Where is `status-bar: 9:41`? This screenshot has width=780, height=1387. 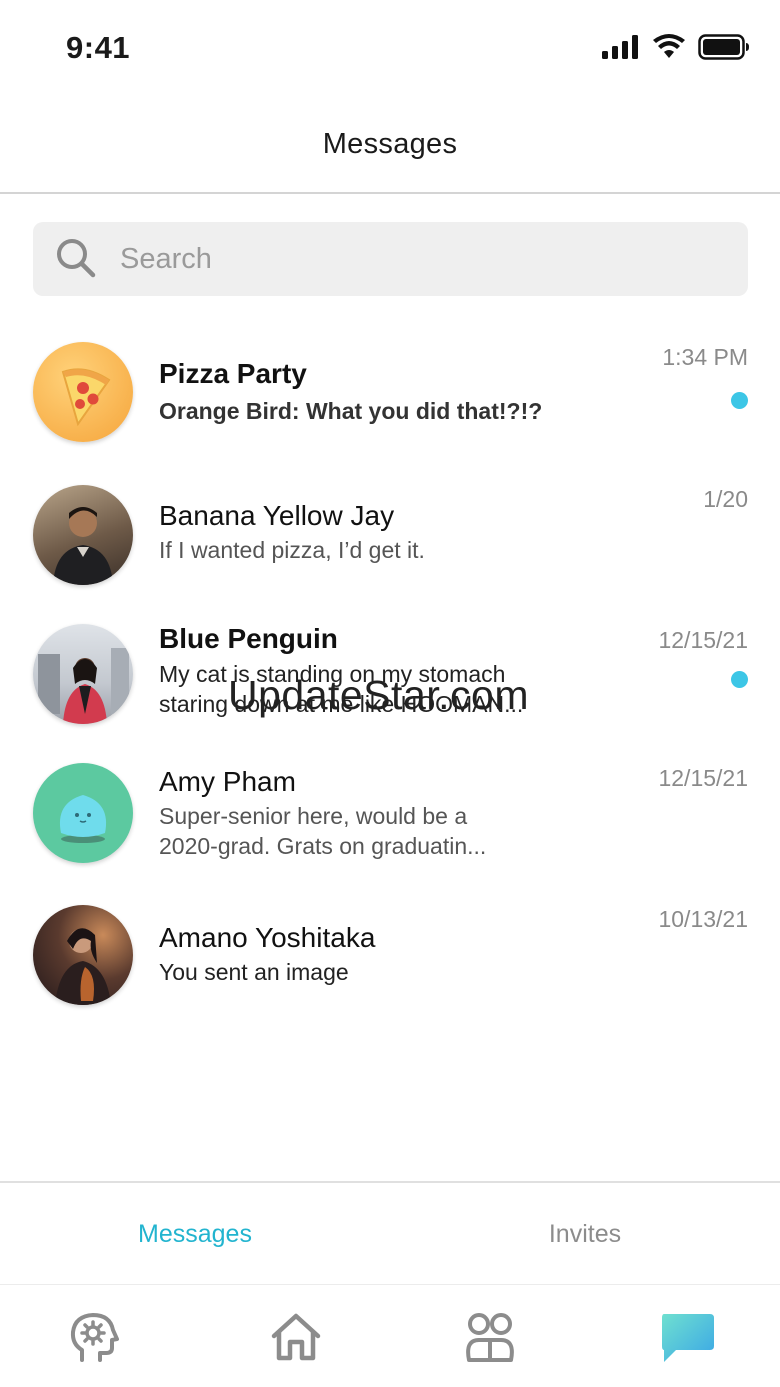 status-bar: 9:41 is located at coordinates (390, 48).